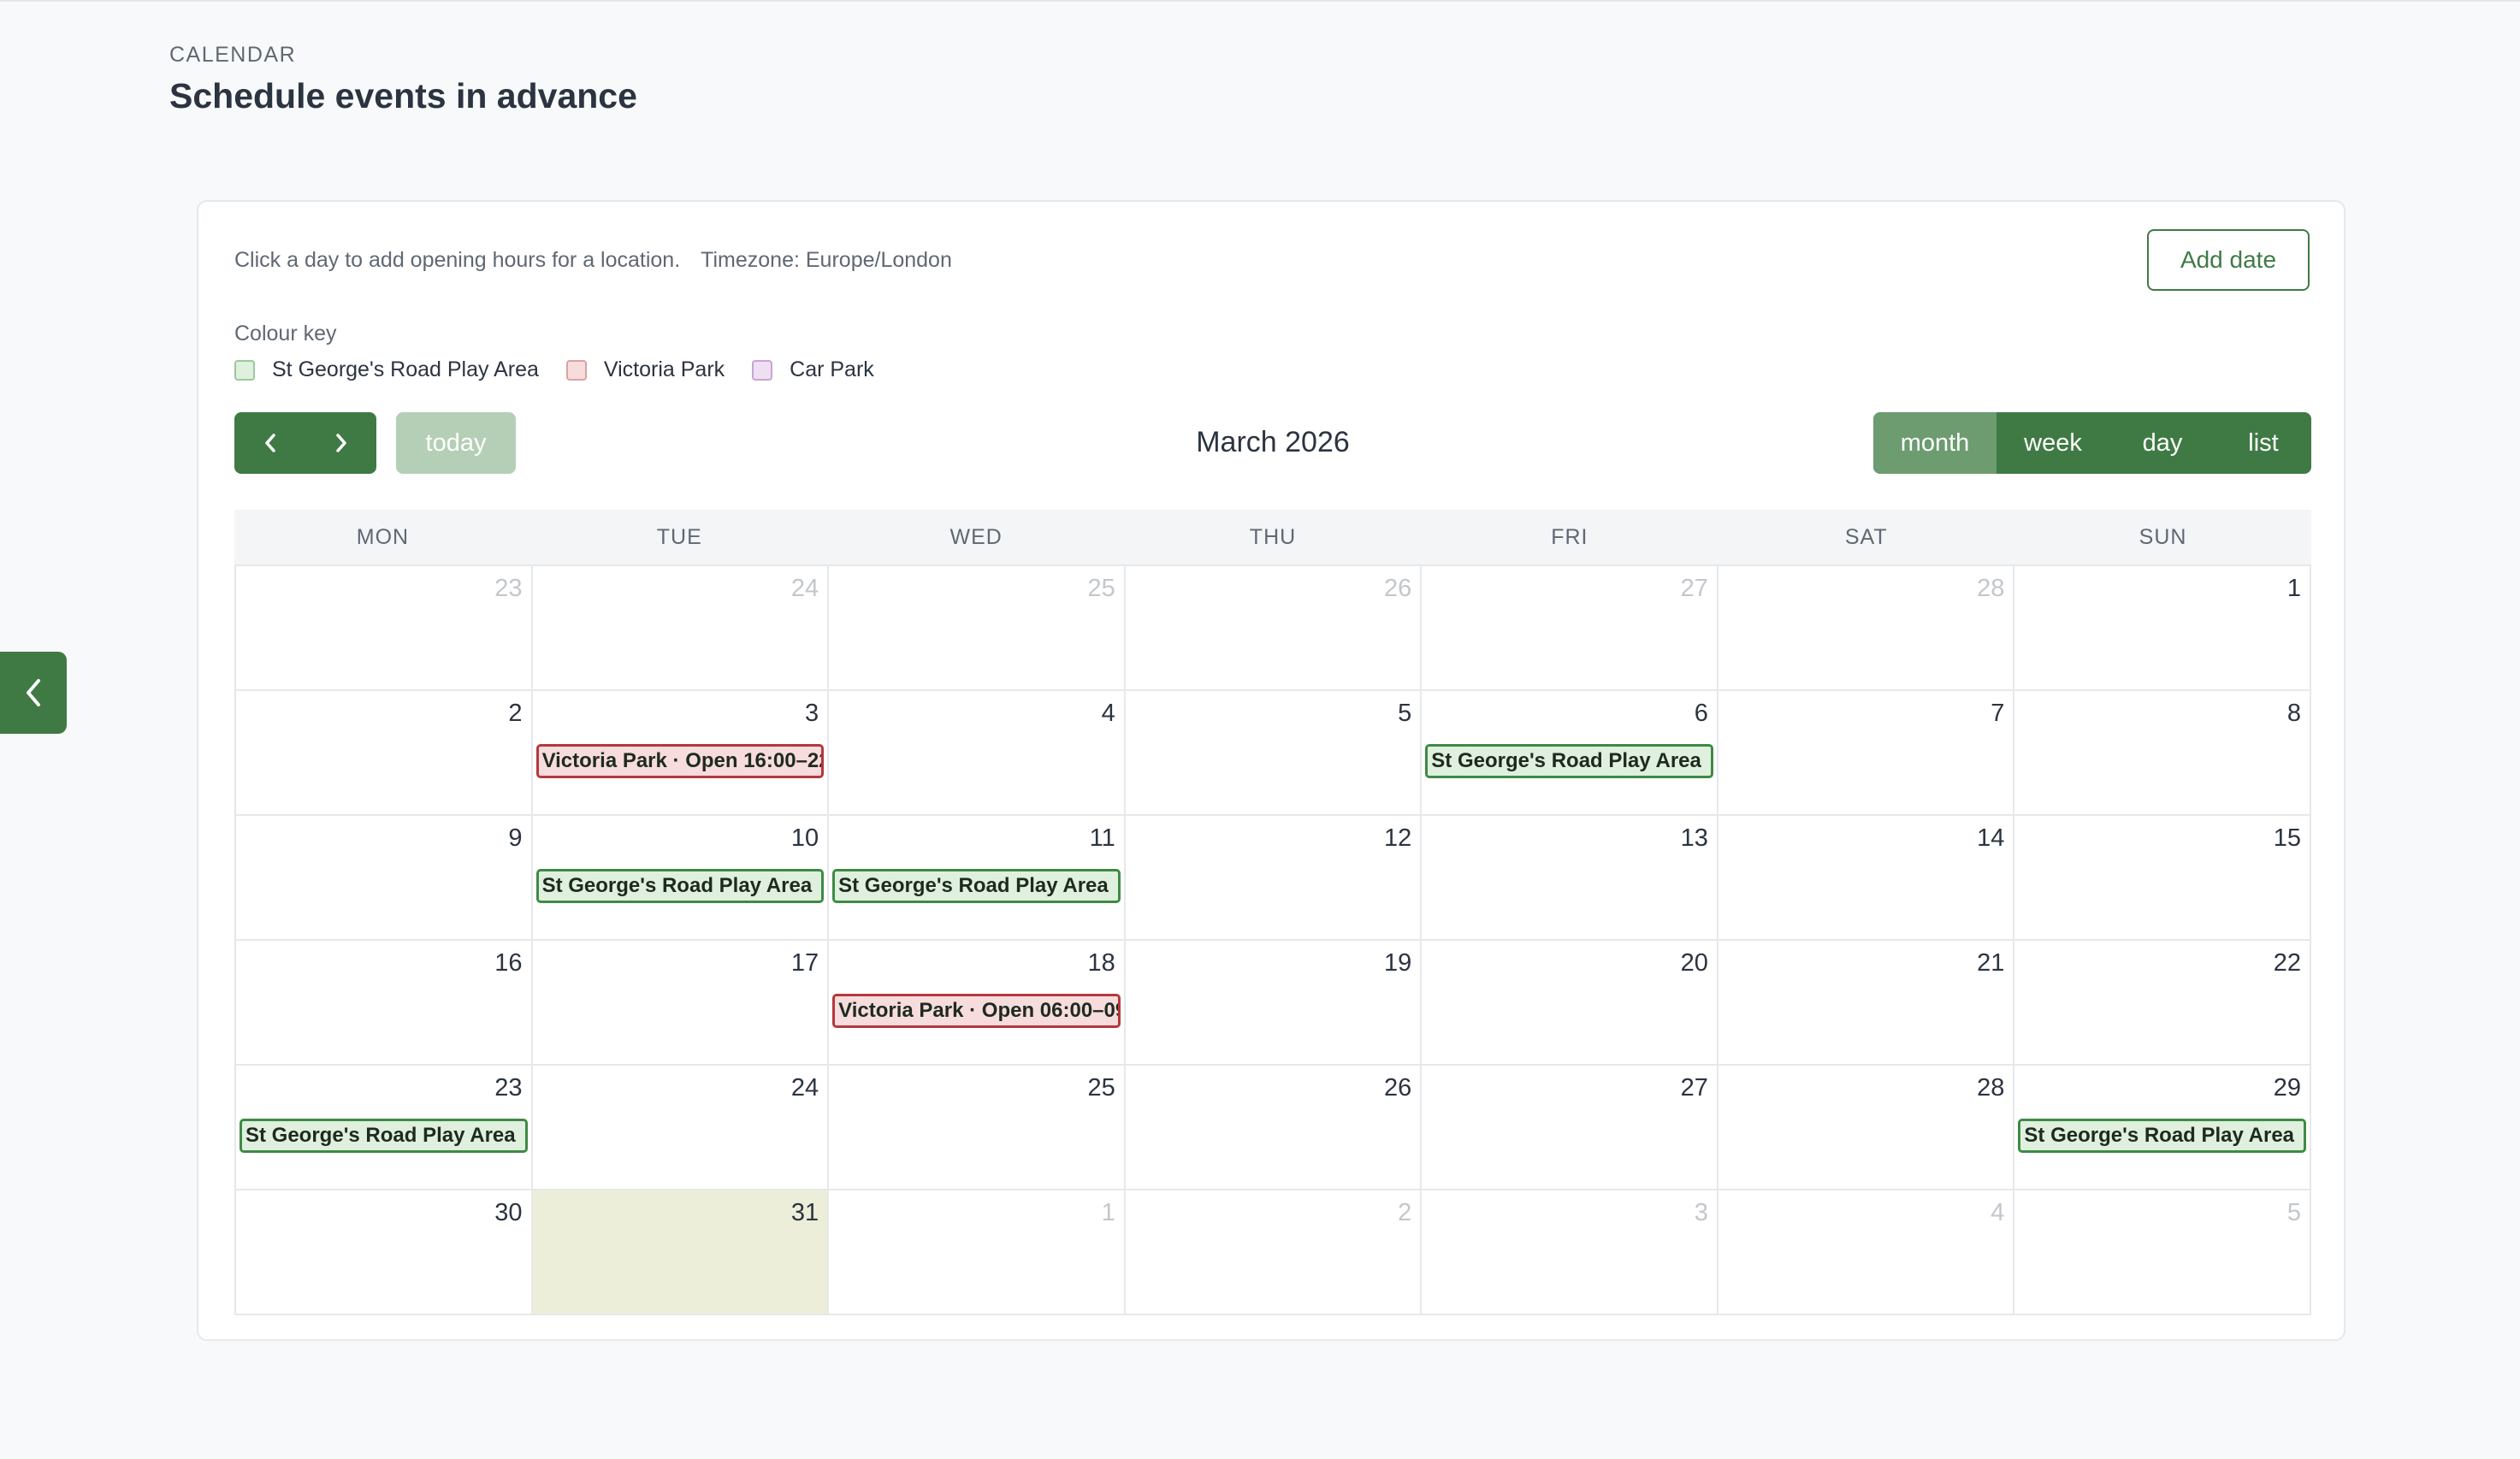  What do you see at coordinates (515, 838) in the screenshot?
I see `day-number: 9` at bounding box center [515, 838].